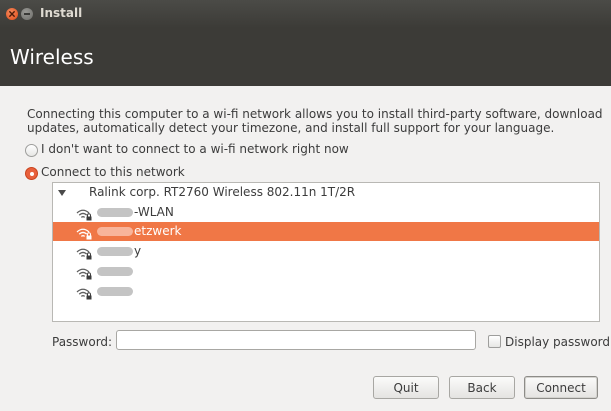  I want to click on title-bar: Install, so click(305, 14).